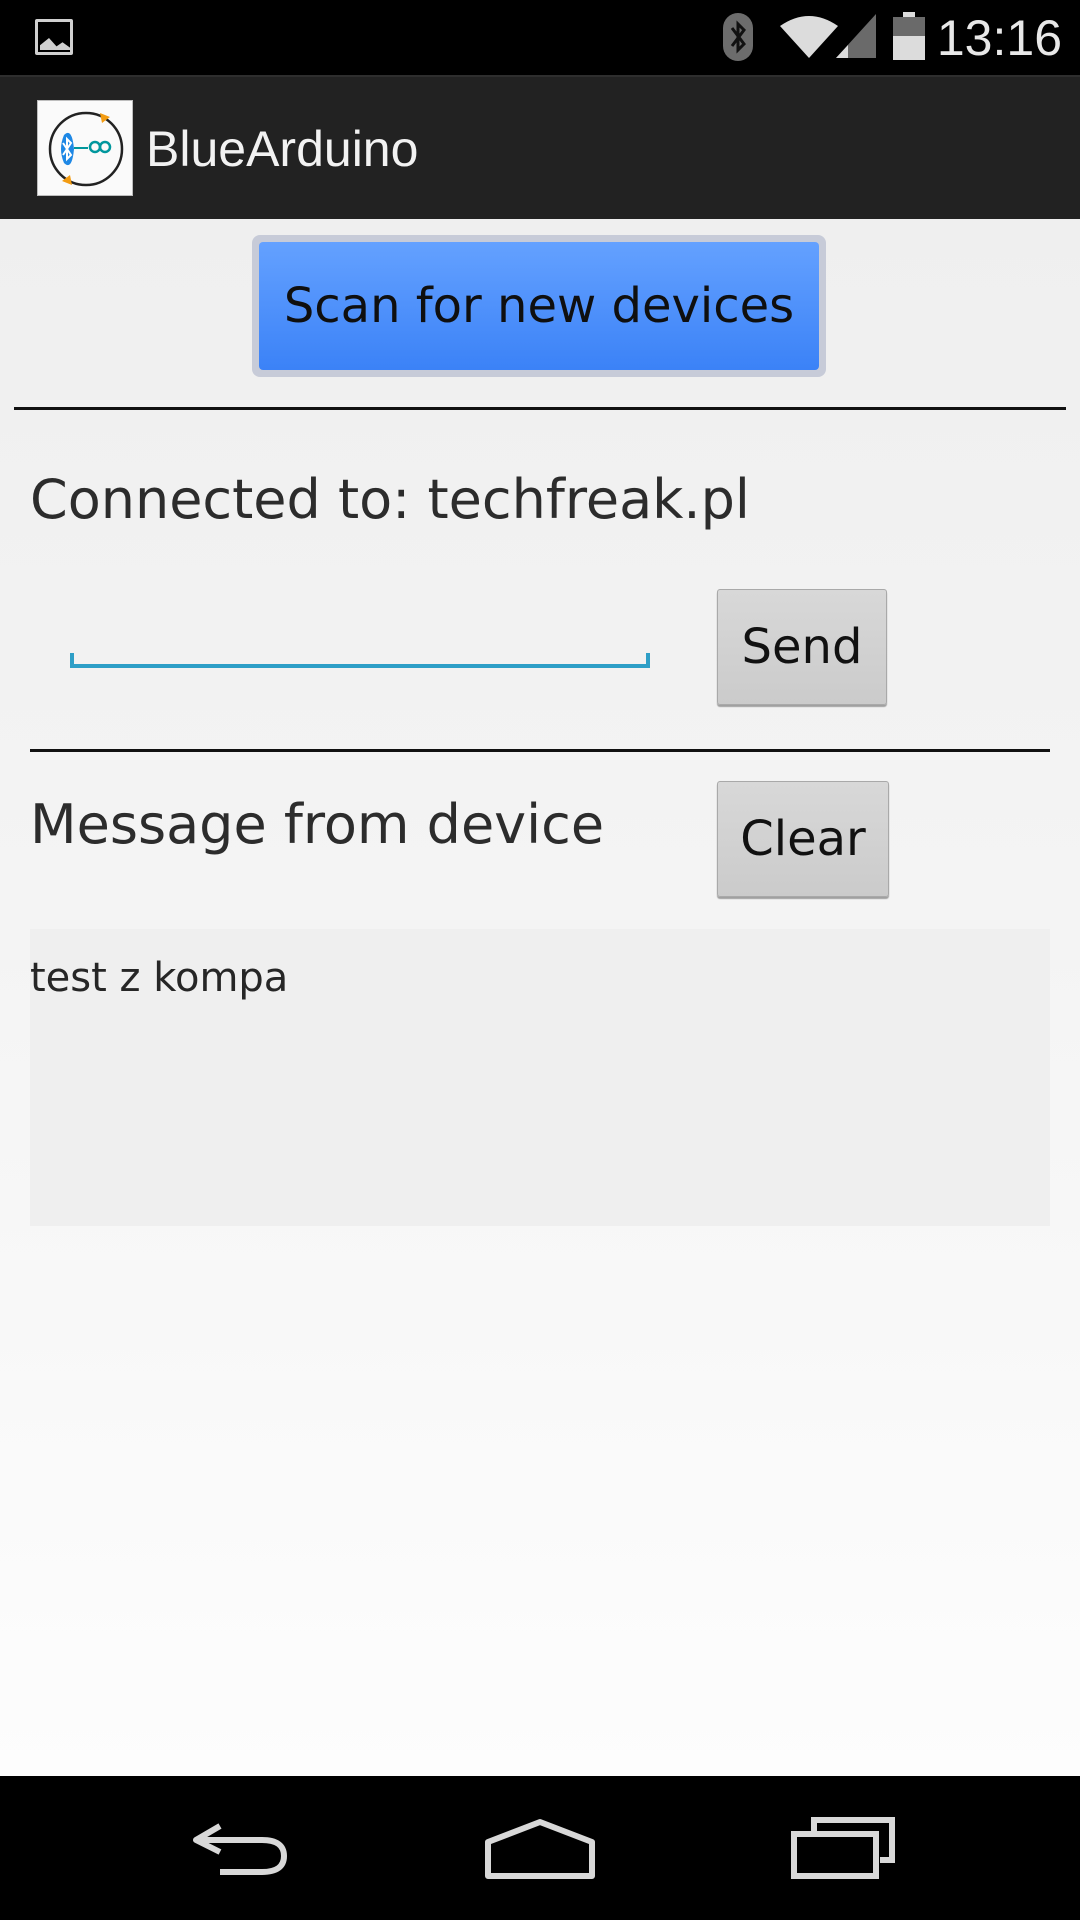 Image resolution: width=1080 pixels, height=1920 pixels. I want to click on send-button: Send, so click(802, 647).